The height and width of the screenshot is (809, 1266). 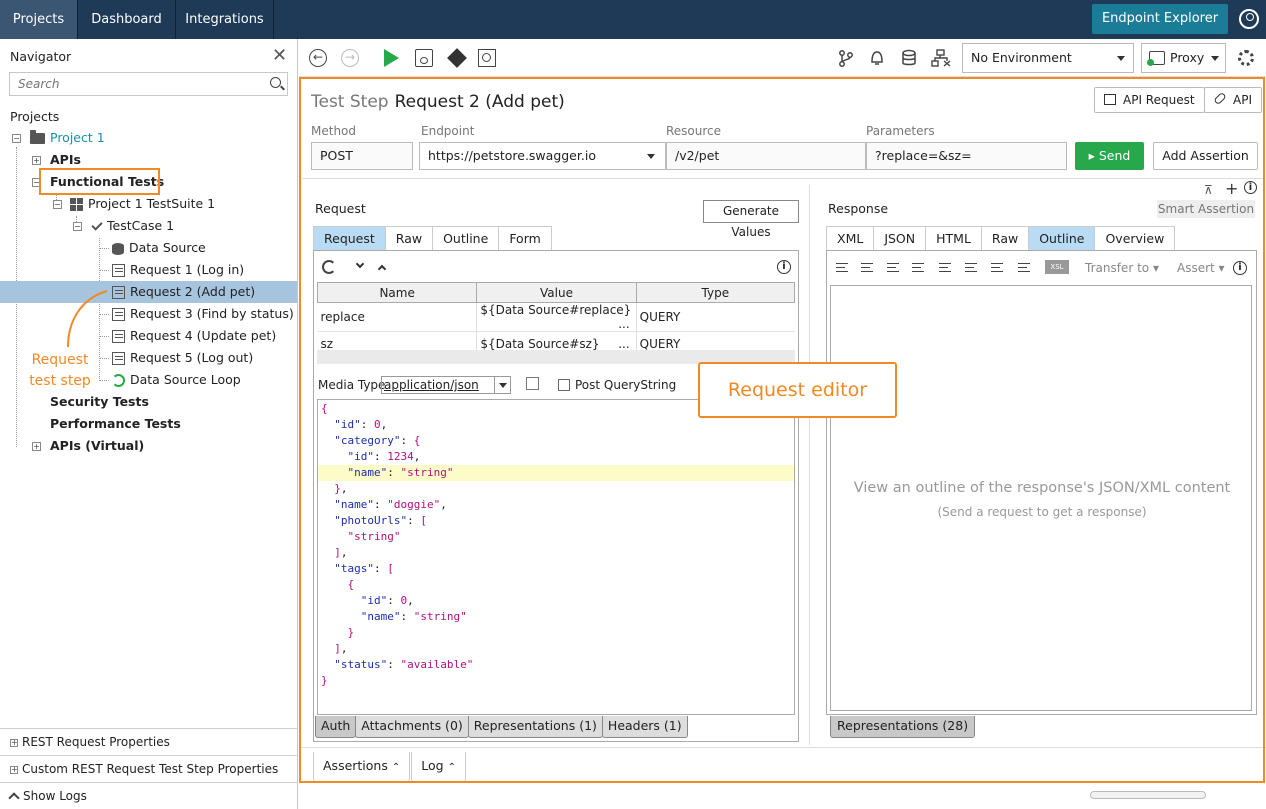 What do you see at coordinates (1148, 795) in the screenshot?
I see `horizontal-scrollbar` at bounding box center [1148, 795].